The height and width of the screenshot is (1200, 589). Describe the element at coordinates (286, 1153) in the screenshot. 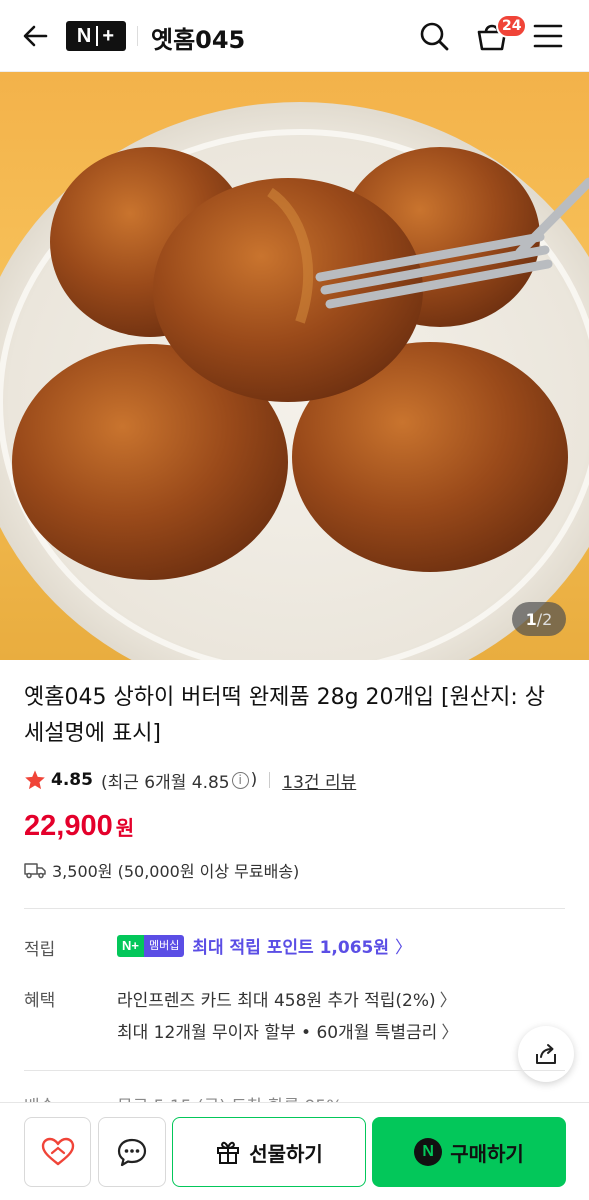

I see `gift-label: 선물하기` at that location.